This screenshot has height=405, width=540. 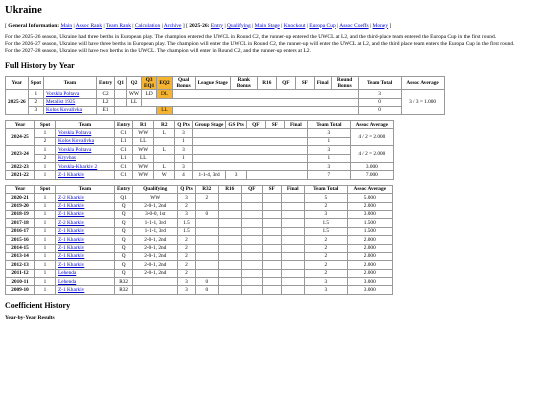 I want to click on table-row: 2009-10 1 Z-1 Kharkiv R32 3 0 3 3.000, so click(x=199, y=290).